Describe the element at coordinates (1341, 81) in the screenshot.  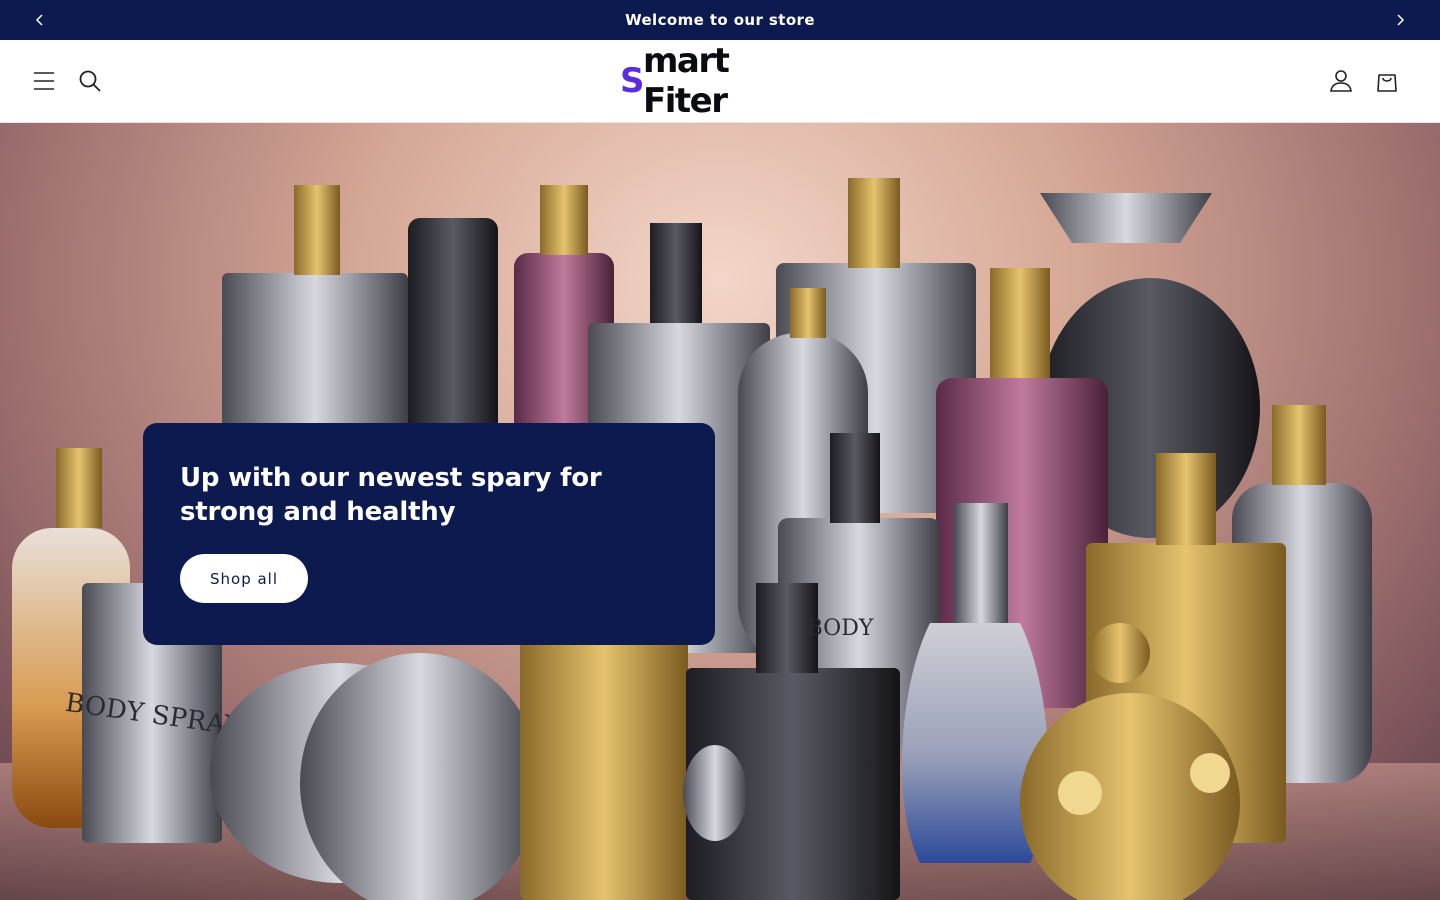
I see `account-user-icon` at that location.